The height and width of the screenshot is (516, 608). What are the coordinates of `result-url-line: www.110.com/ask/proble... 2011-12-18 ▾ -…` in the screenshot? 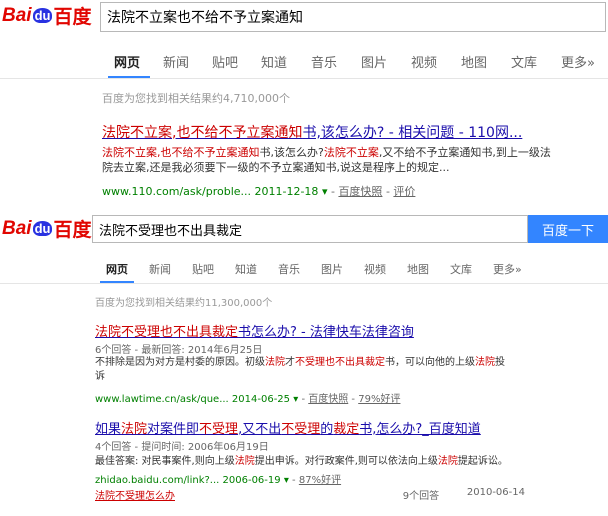 It's located at (259, 191).